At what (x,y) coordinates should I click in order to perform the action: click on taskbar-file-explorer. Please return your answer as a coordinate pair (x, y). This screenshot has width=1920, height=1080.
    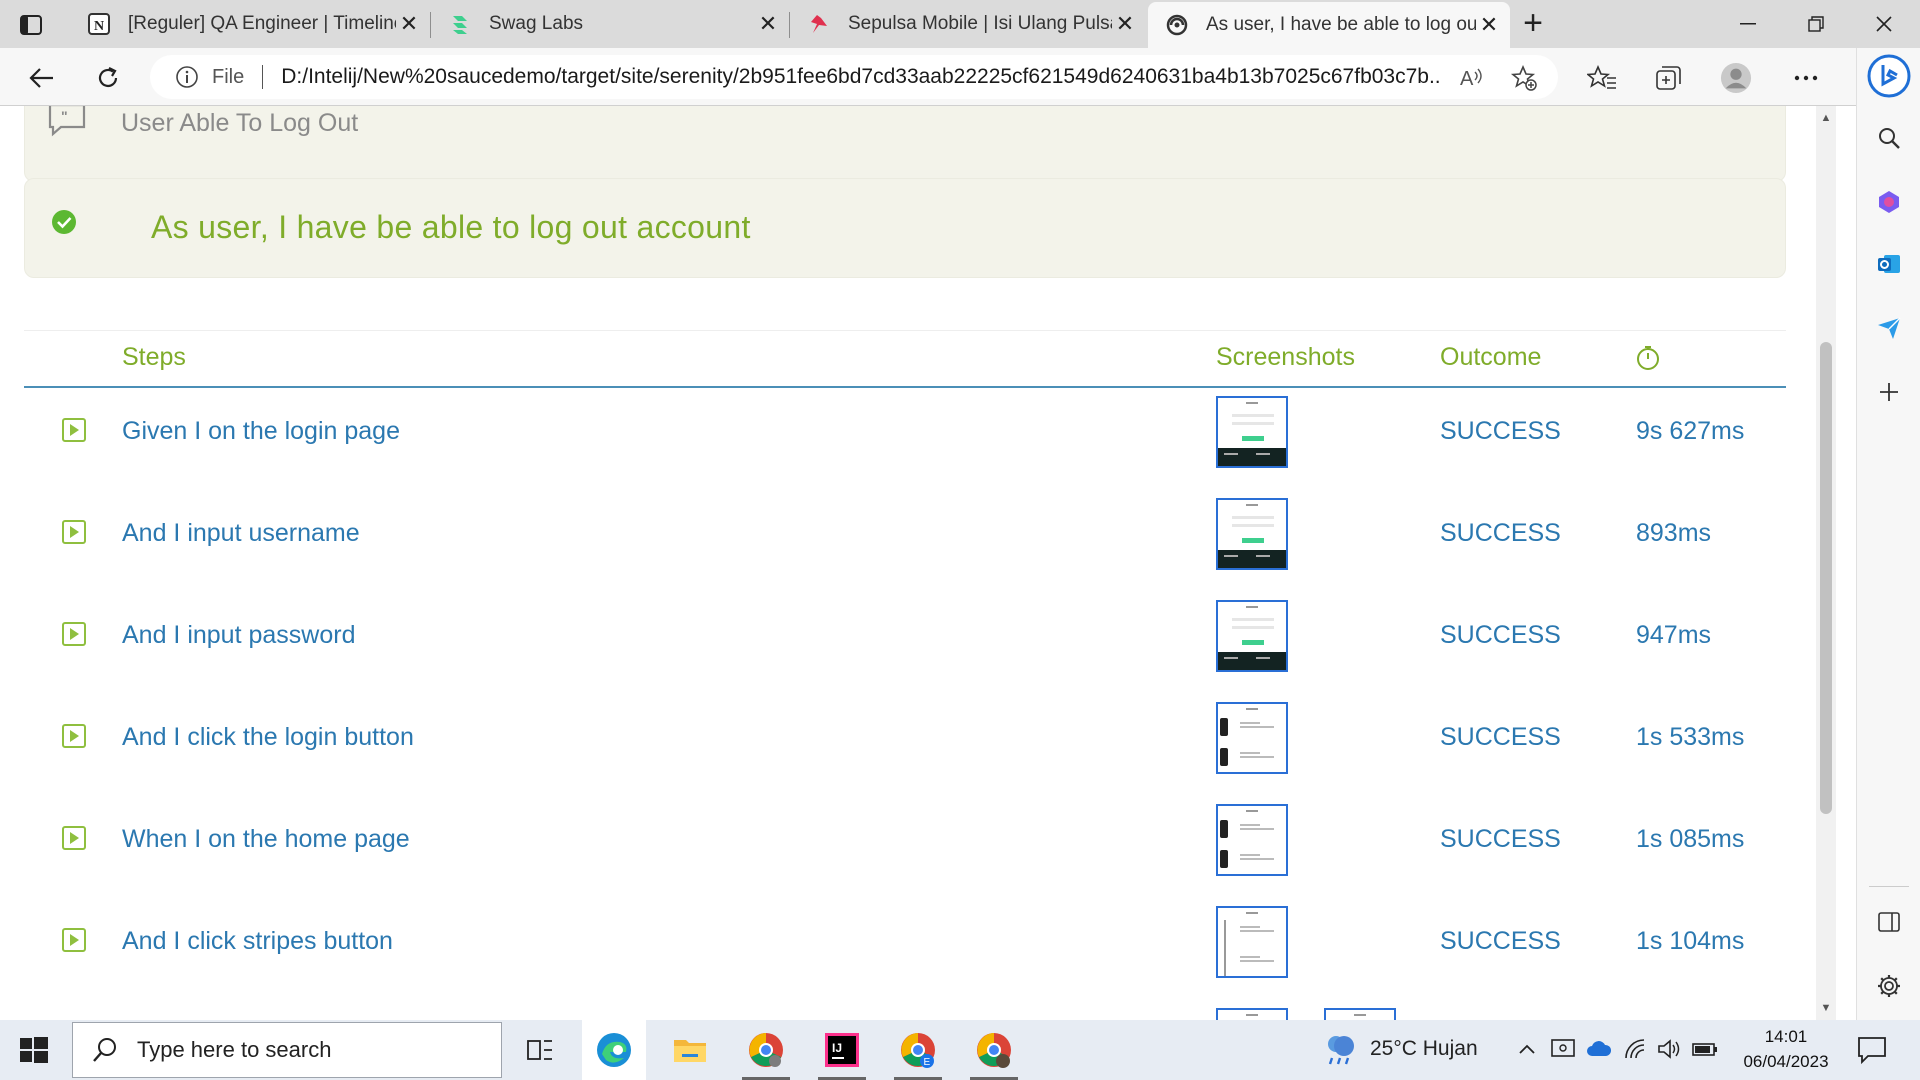
    Looking at the image, I should click on (690, 1050).